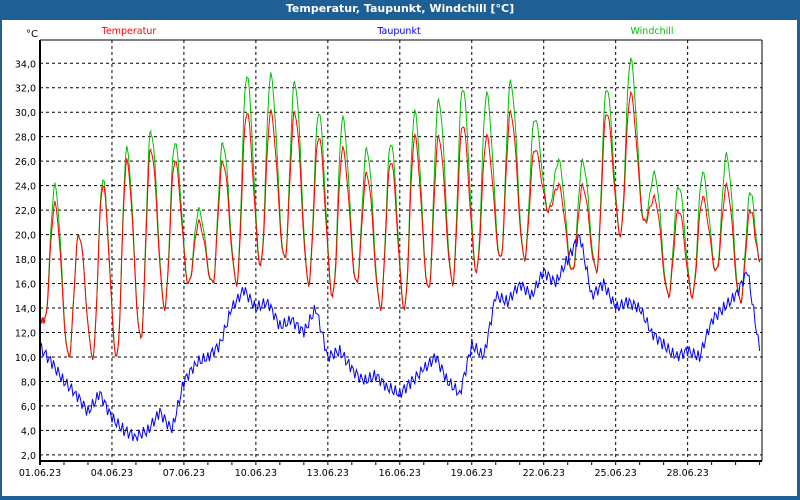  What do you see at coordinates (544, 473) in the screenshot?
I see `x-tick-label: 22.06.23` at bounding box center [544, 473].